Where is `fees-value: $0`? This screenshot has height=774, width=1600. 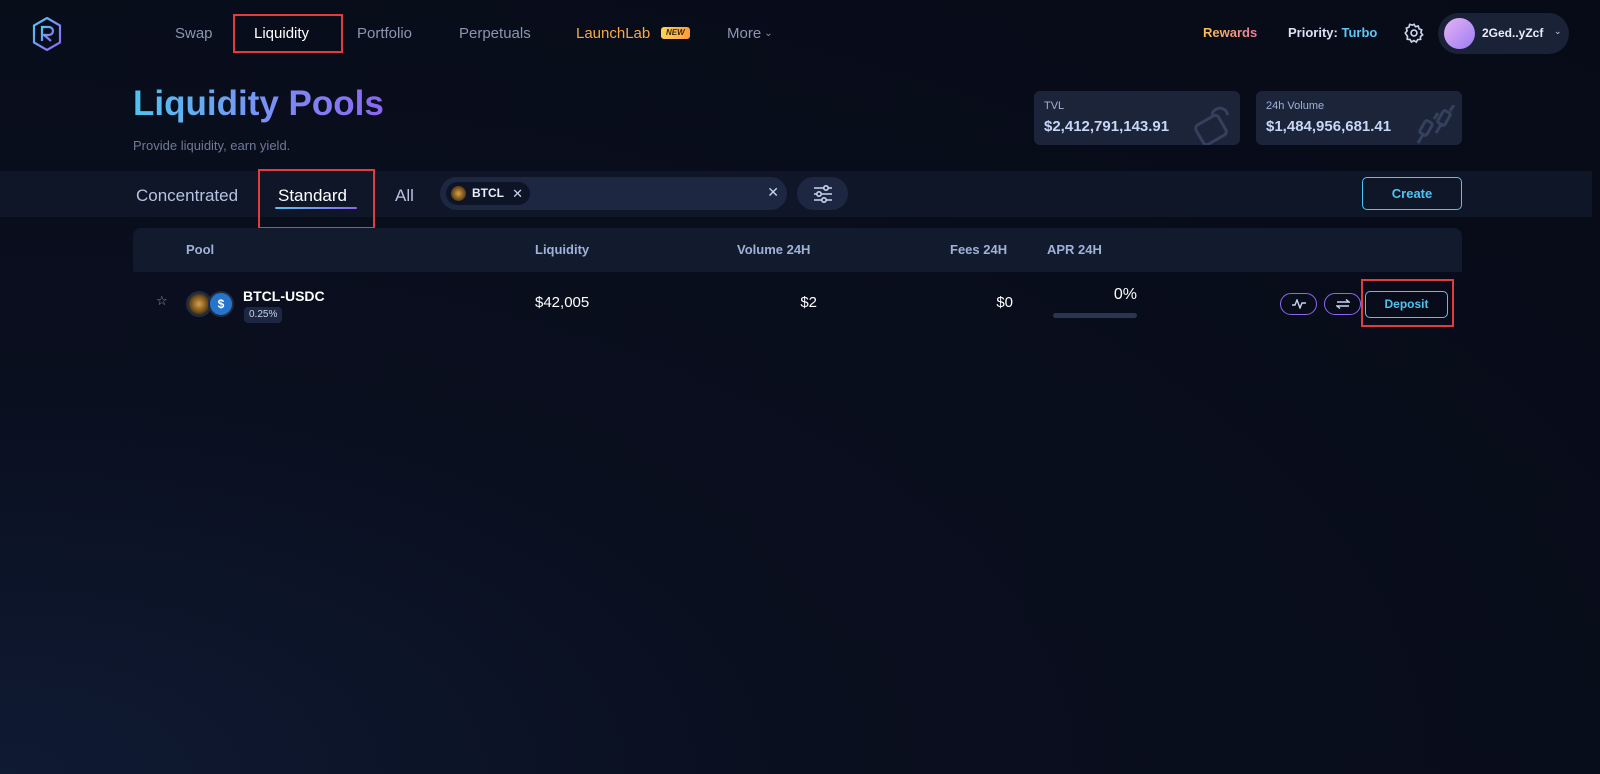
fees-value: $0 is located at coordinates (1004, 302).